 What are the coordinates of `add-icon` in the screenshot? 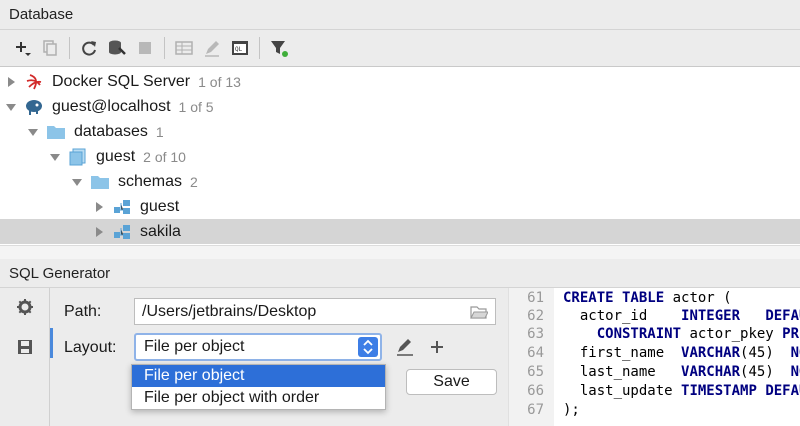 It's located at (22, 48).